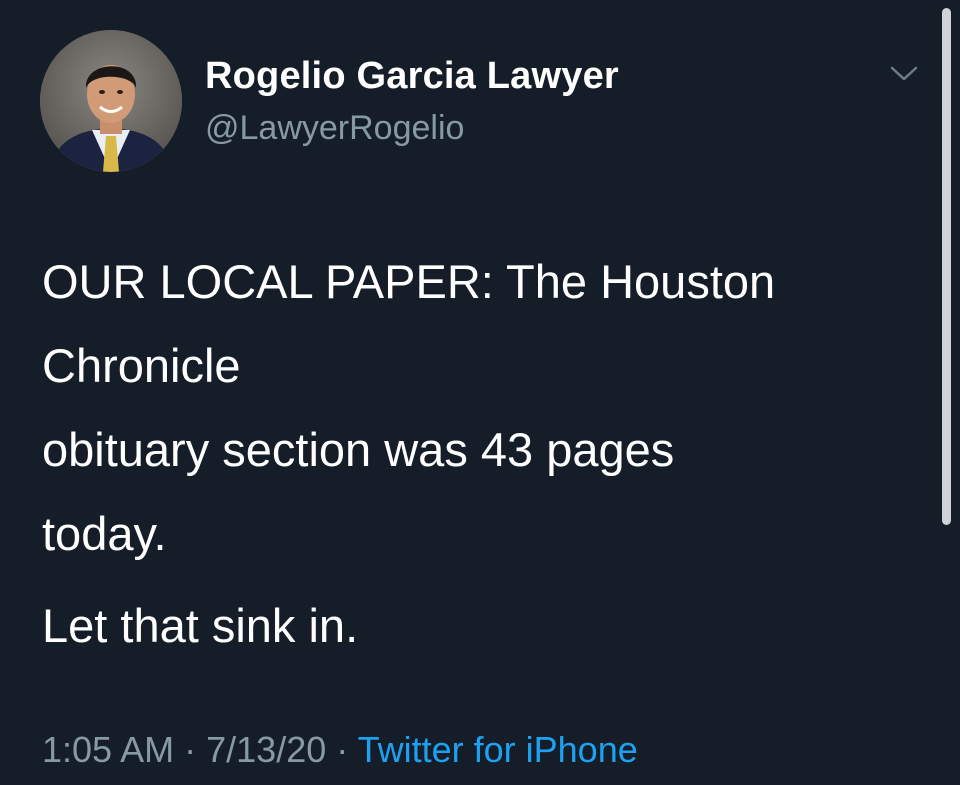 The height and width of the screenshot is (785, 960). Describe the element at coordinates (141, 365) in the screenshot. I see `tweet-text-line: Chronicle` at that location.